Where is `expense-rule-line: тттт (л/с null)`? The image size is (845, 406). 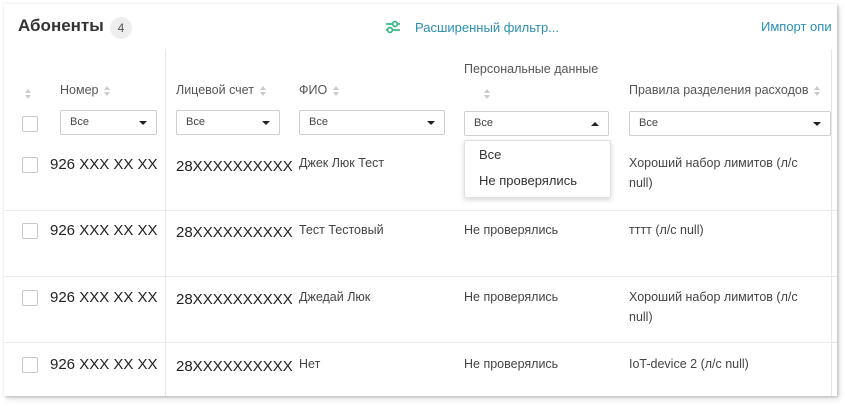
expense-rule-line: тттт (л/с null) is located at coordinates (666, 230).